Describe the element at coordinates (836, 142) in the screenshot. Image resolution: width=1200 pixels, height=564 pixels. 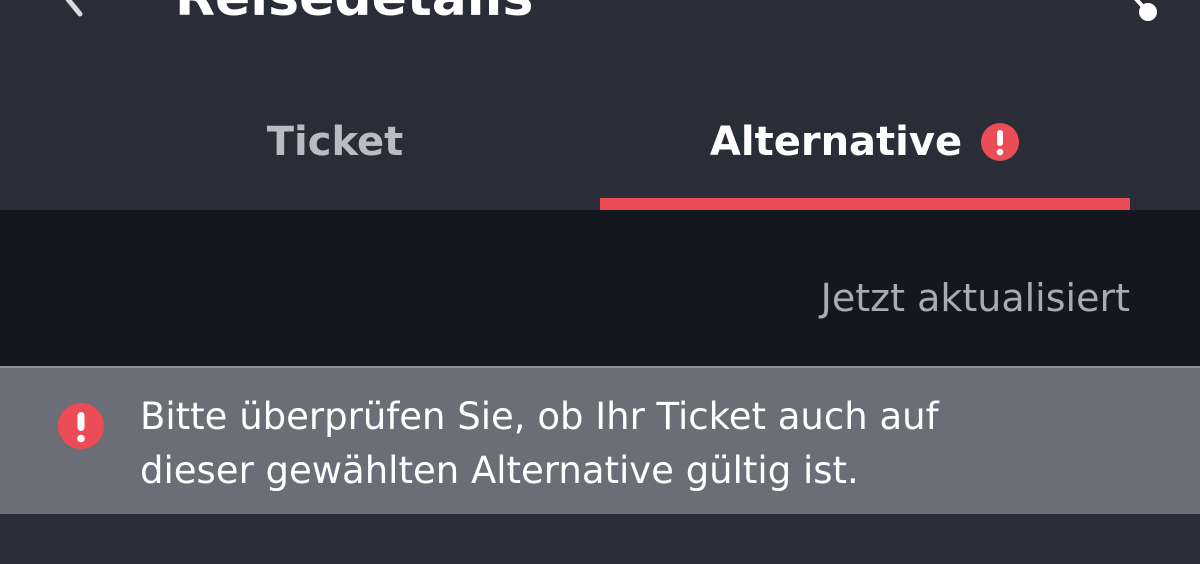
I see `tab-alternative-label: Alternative` at that location.